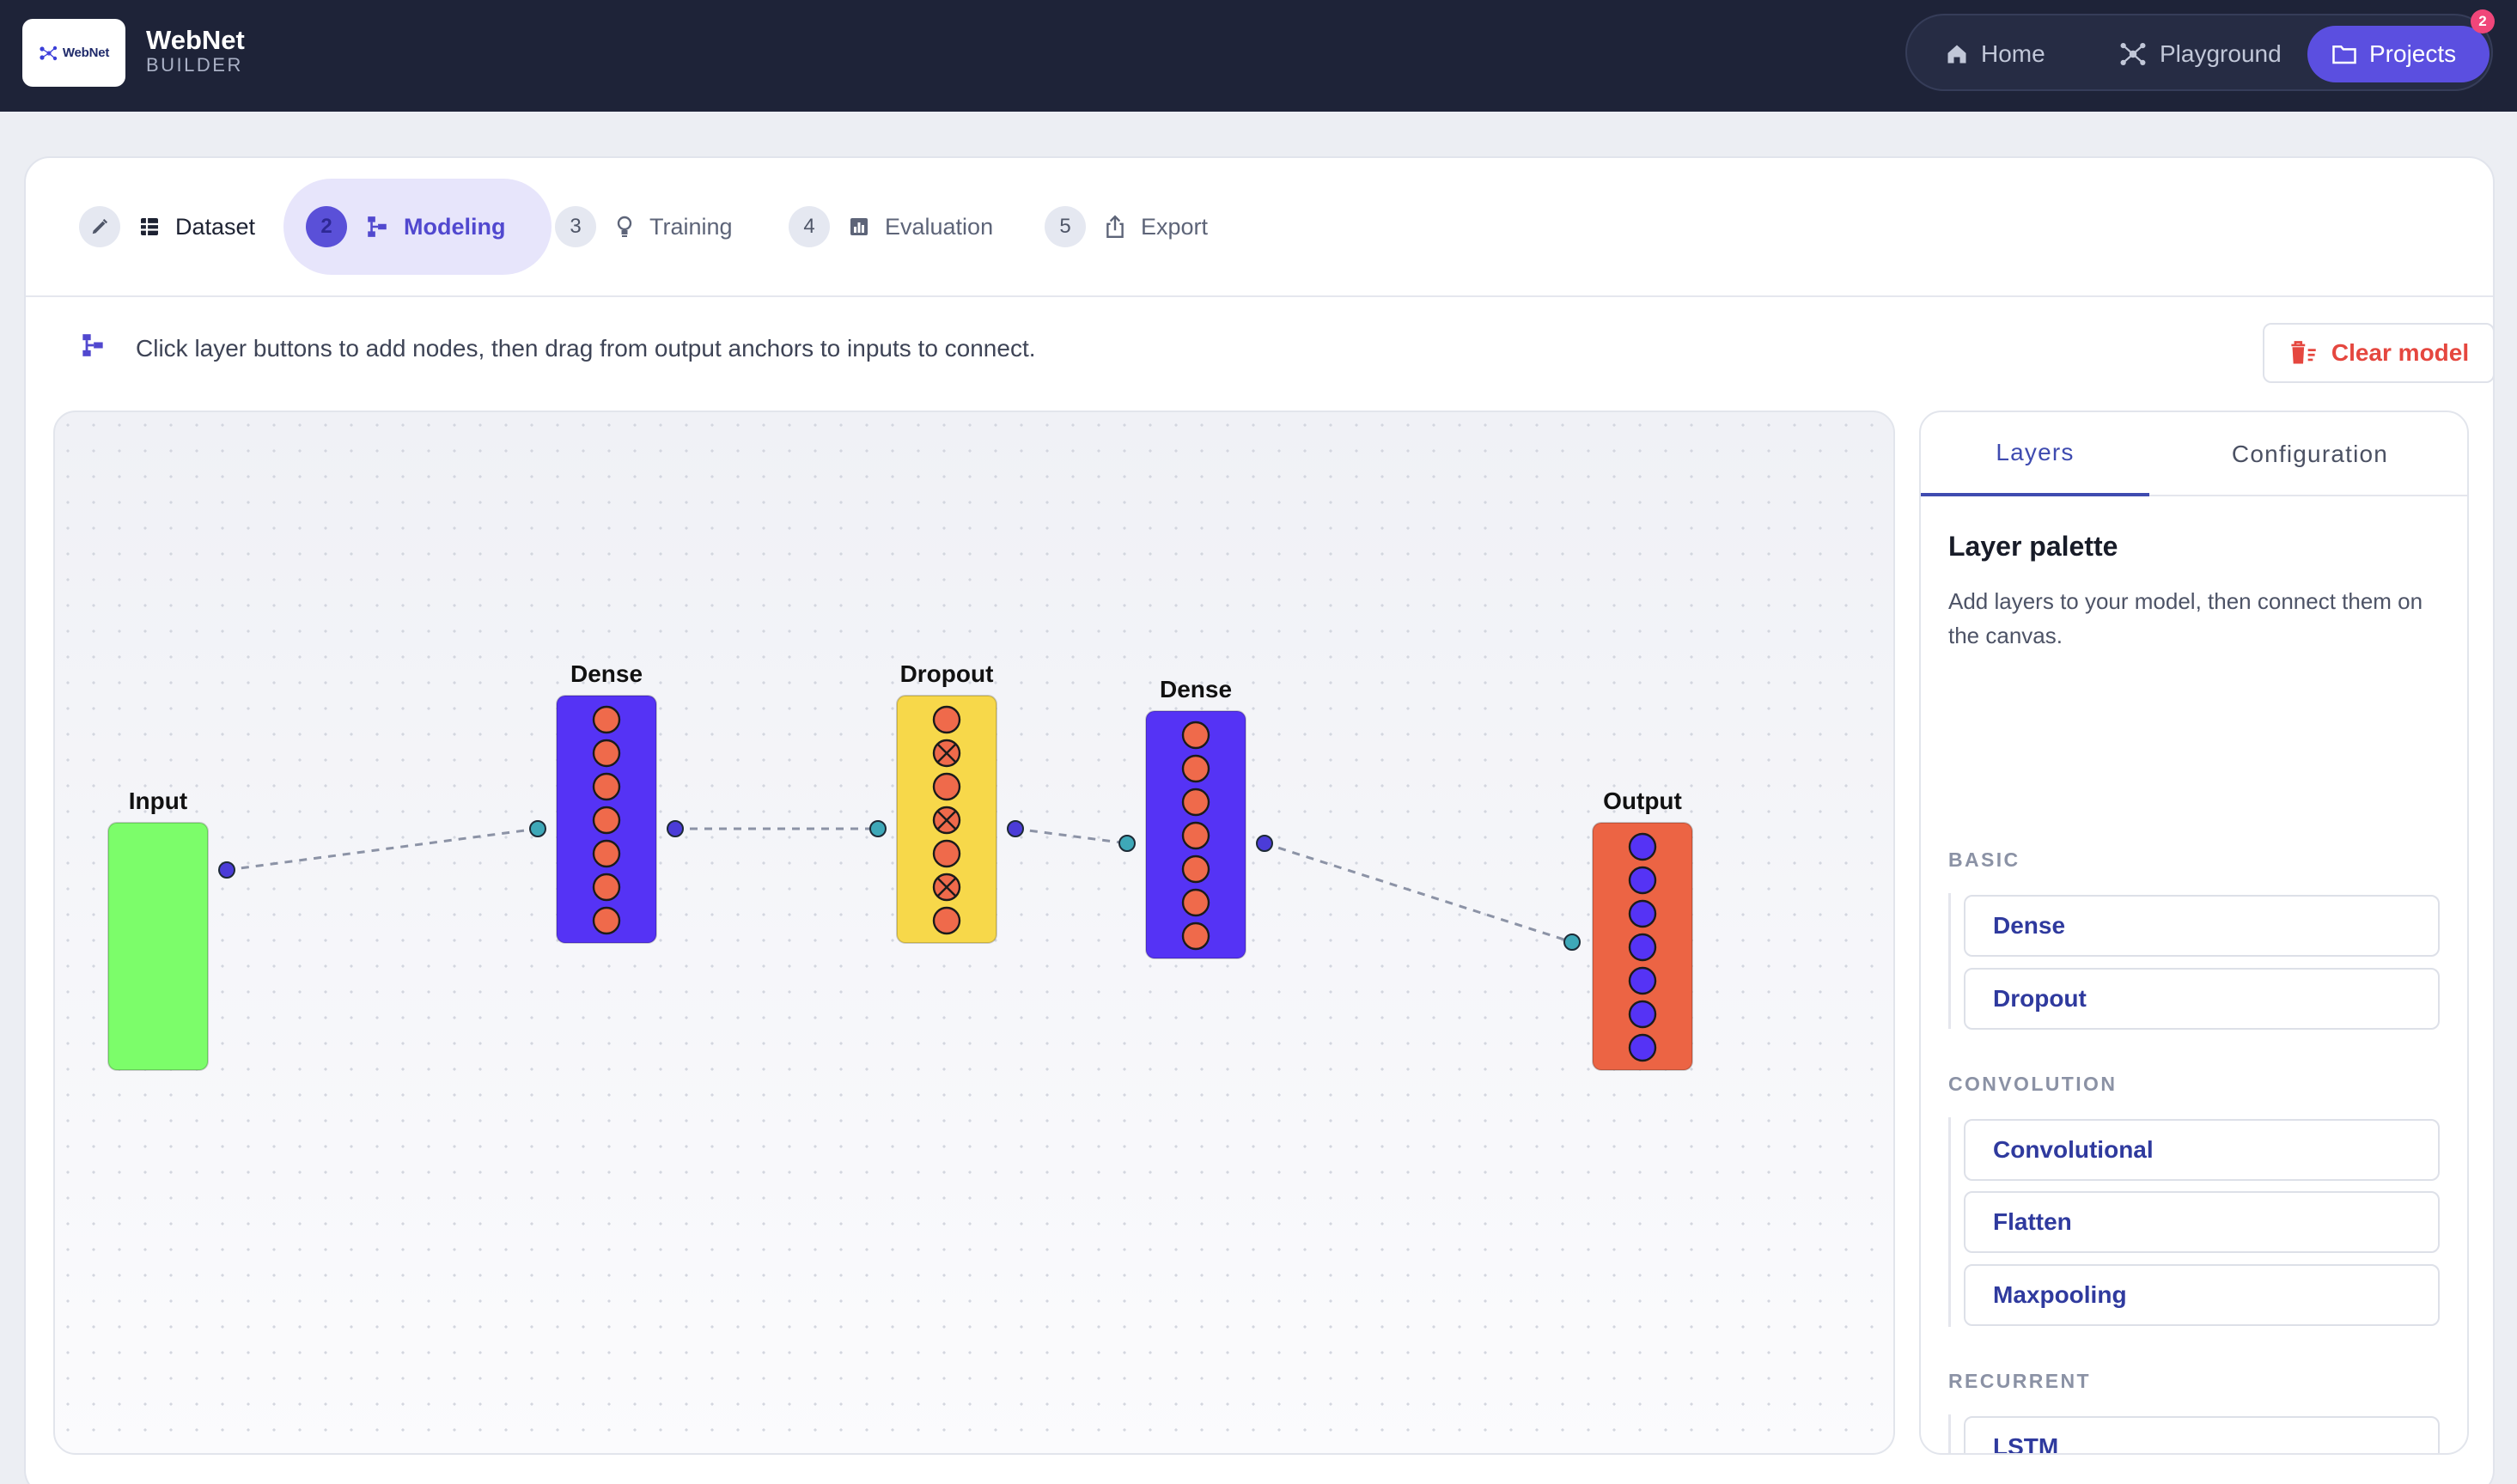  What do you see at coordinates (1065, 227) in the screenshot?
I see `step-export-number: 5` at bounding box center [1065, 227].